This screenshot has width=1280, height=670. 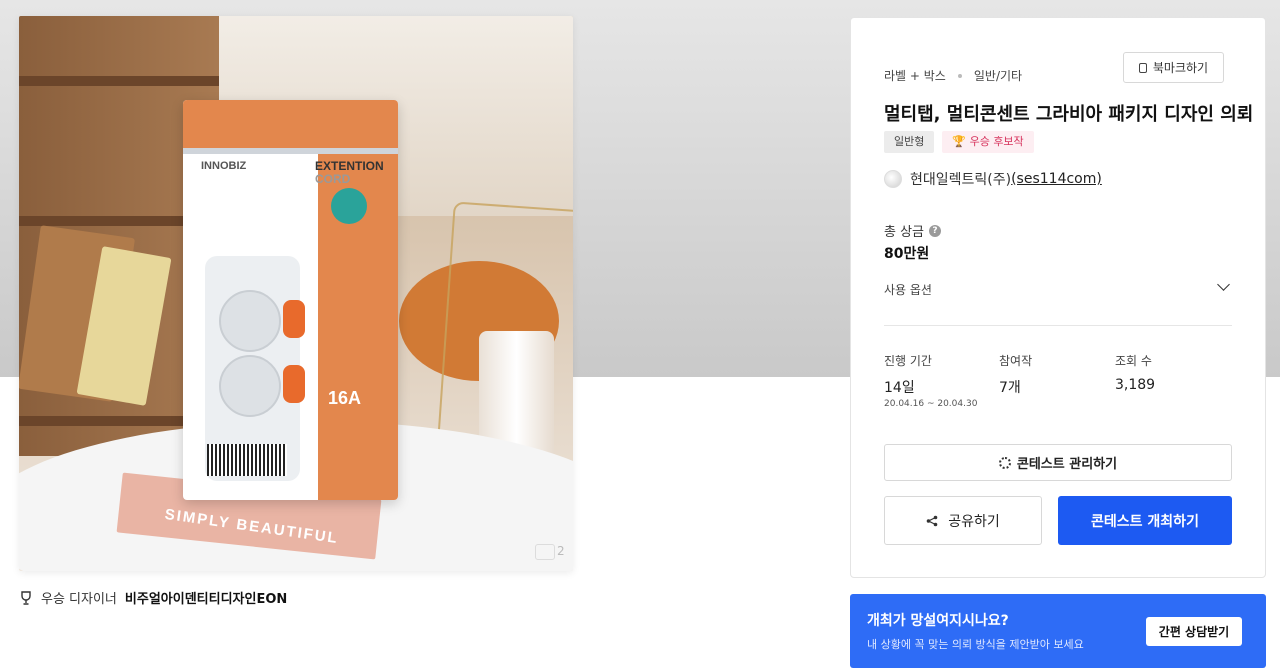 What do you see at coordinates (1016, 361) in the screenshot?
I see `entries-label: 참여작` at bounding box center [1016, 361].